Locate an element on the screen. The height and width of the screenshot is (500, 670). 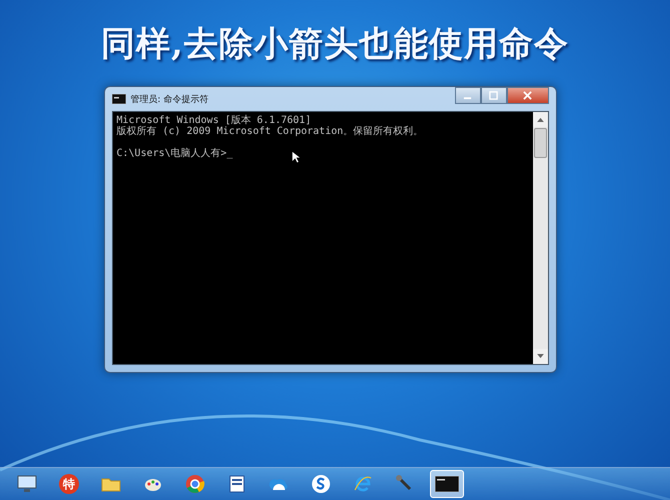
close-button is located at coordinates (527, 95).